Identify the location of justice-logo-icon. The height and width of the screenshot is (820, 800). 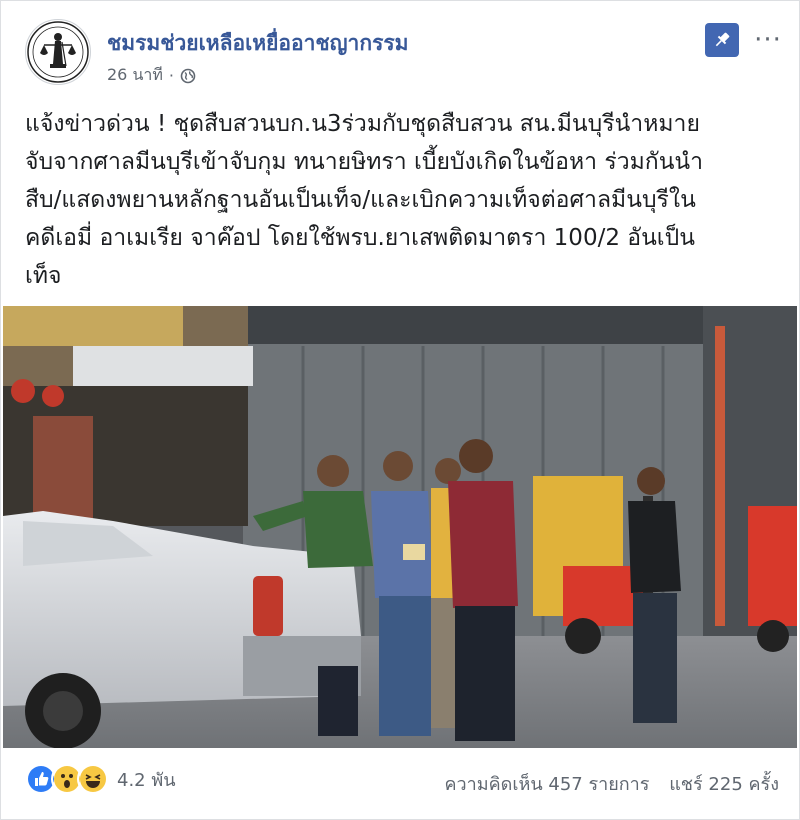
(58, 52).